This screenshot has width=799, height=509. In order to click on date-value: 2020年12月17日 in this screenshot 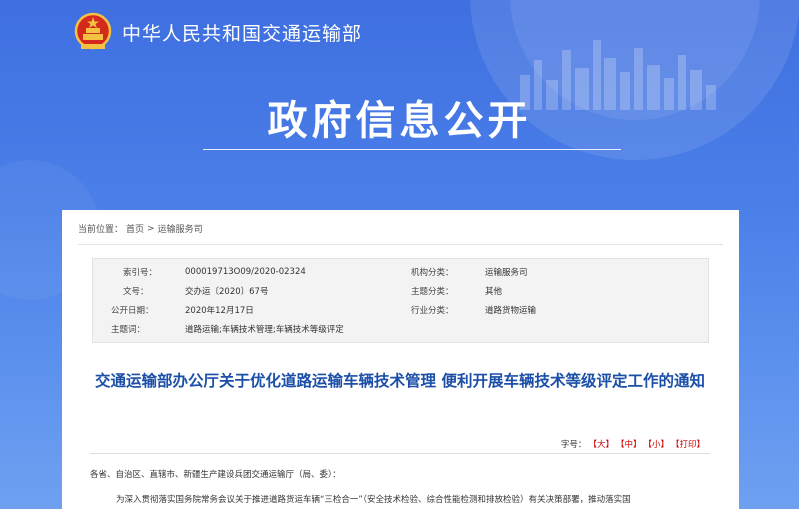, I will do `click(219, 311)`.